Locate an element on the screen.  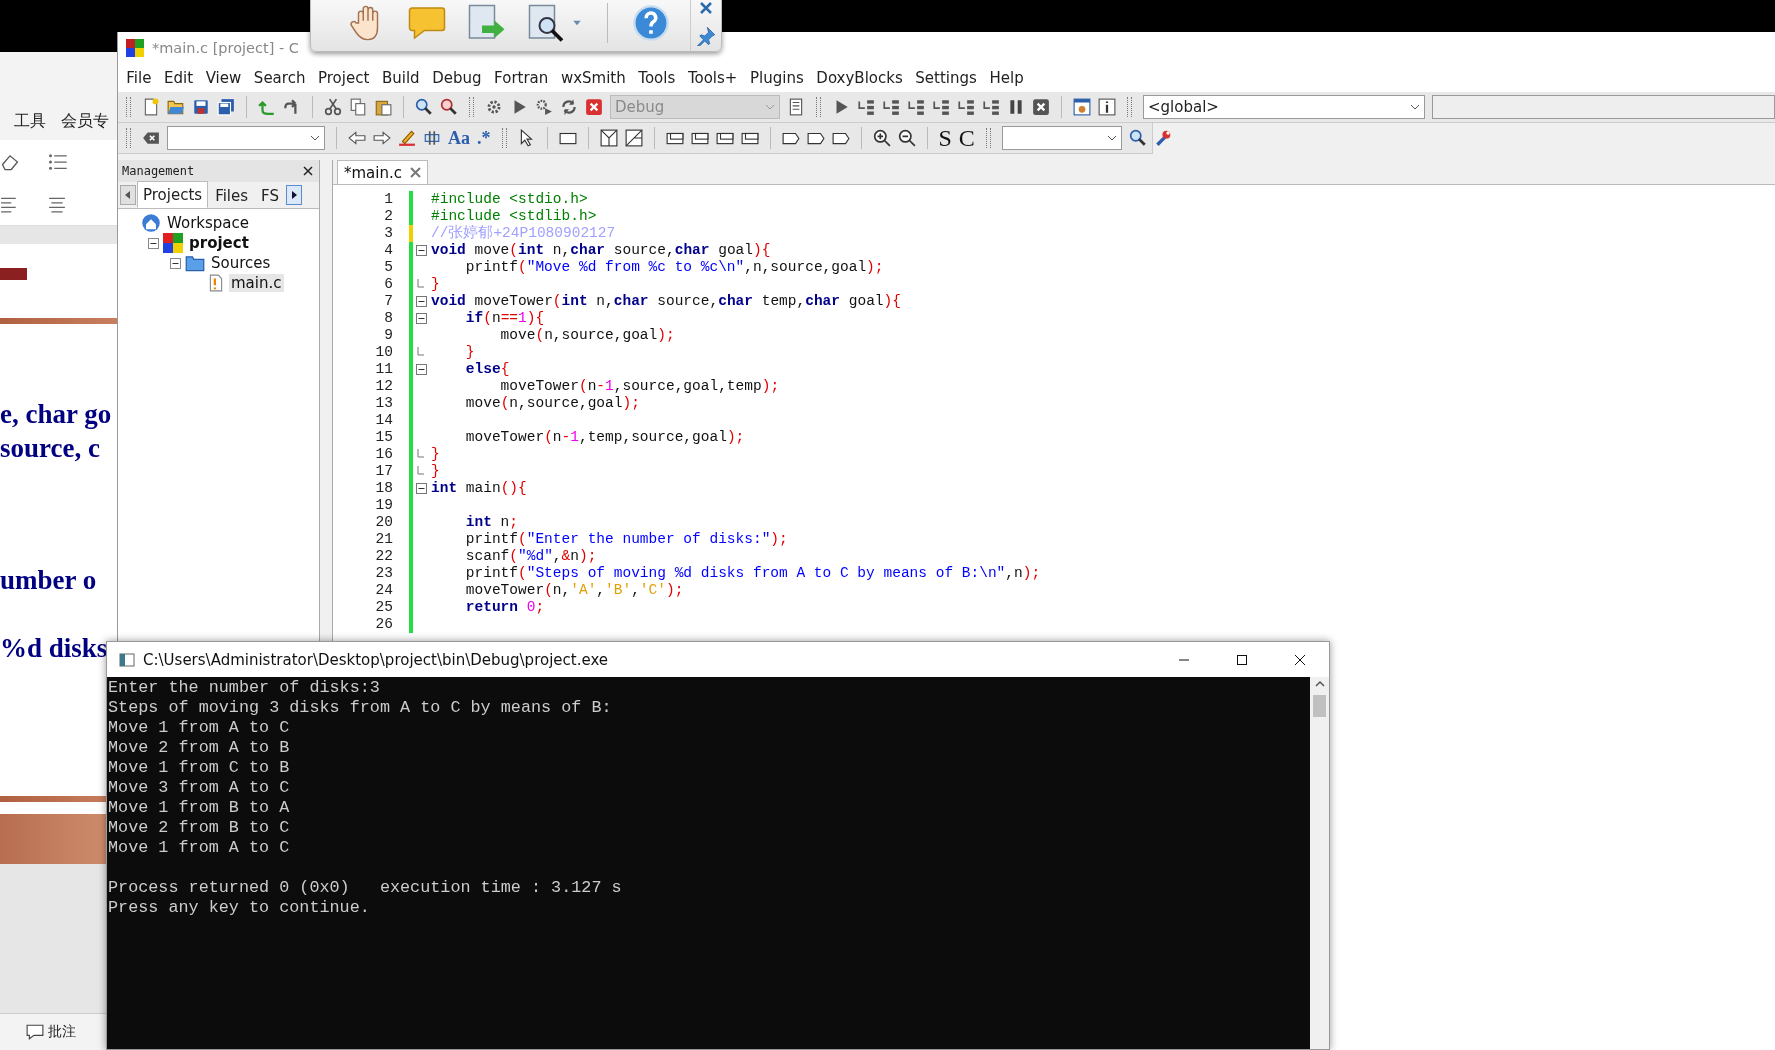
window-icon is located at coordinates (1082, 107).